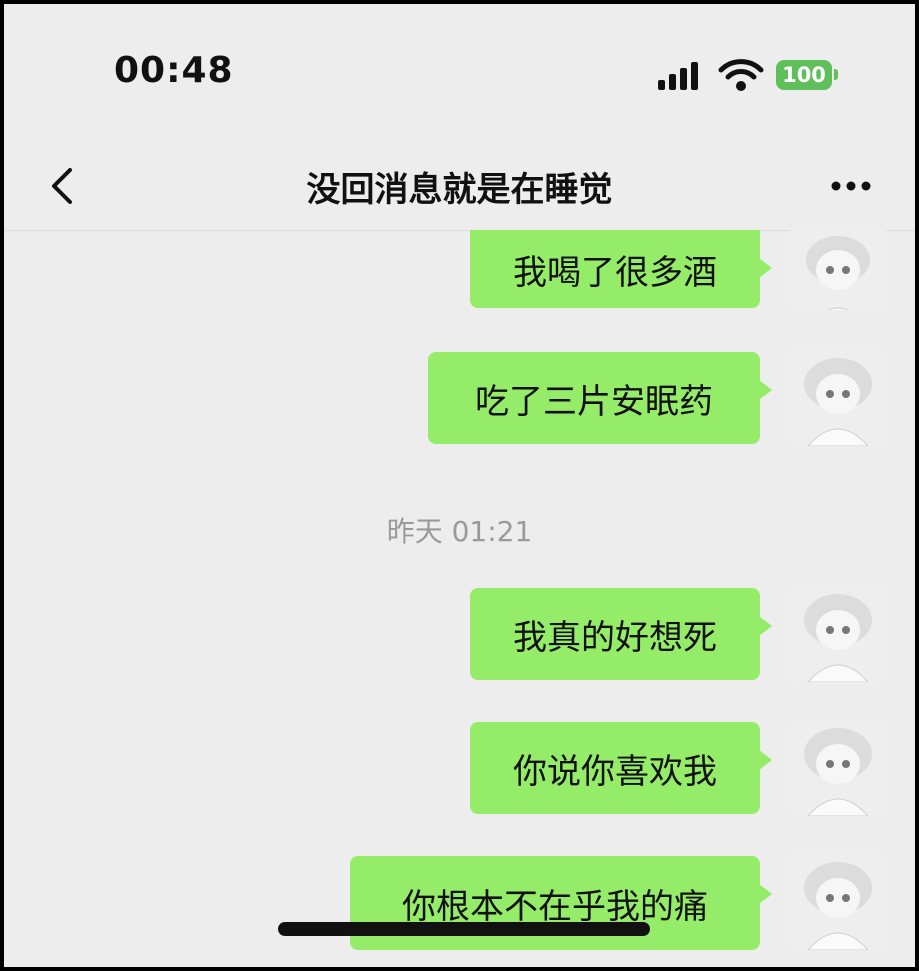 This screenshot has height=971, width=919. I want to click on message-text: 我喝了很多酒, so click(615, 272).